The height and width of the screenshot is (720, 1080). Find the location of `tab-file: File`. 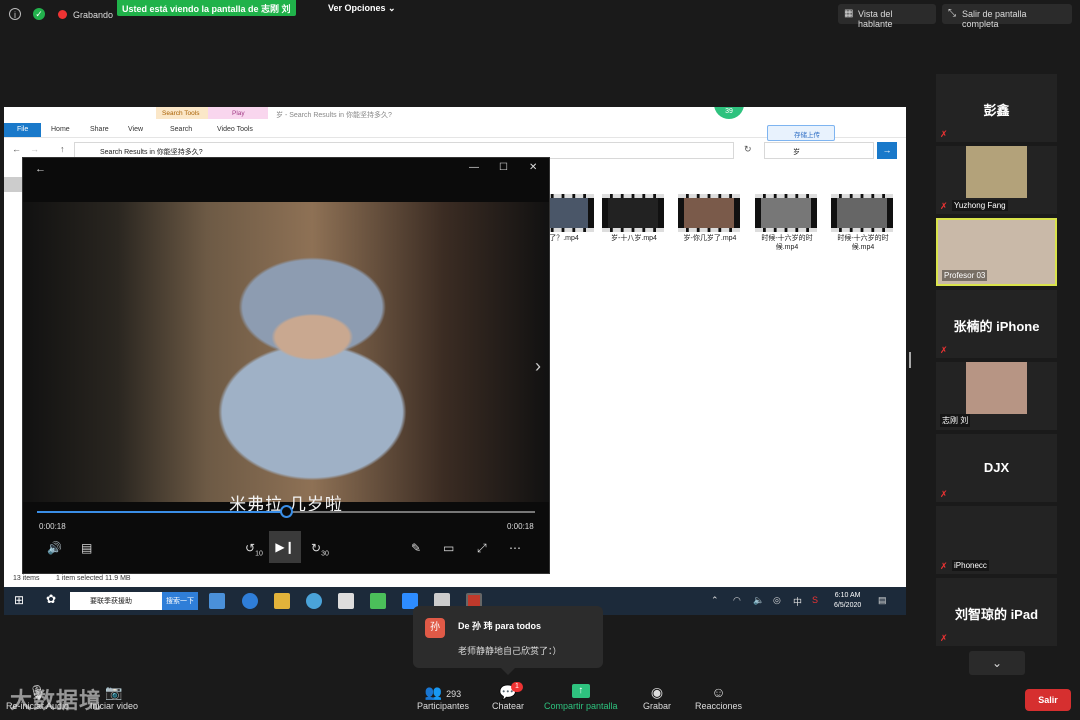

tab-file: File is located at coordinates (22, 130).